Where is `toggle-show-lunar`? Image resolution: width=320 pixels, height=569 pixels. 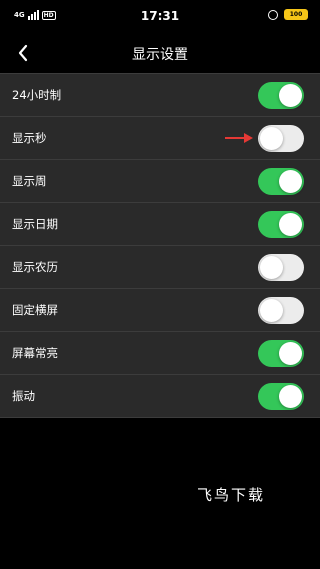
toggle-show-lunar is located at coordinates (281, 267).